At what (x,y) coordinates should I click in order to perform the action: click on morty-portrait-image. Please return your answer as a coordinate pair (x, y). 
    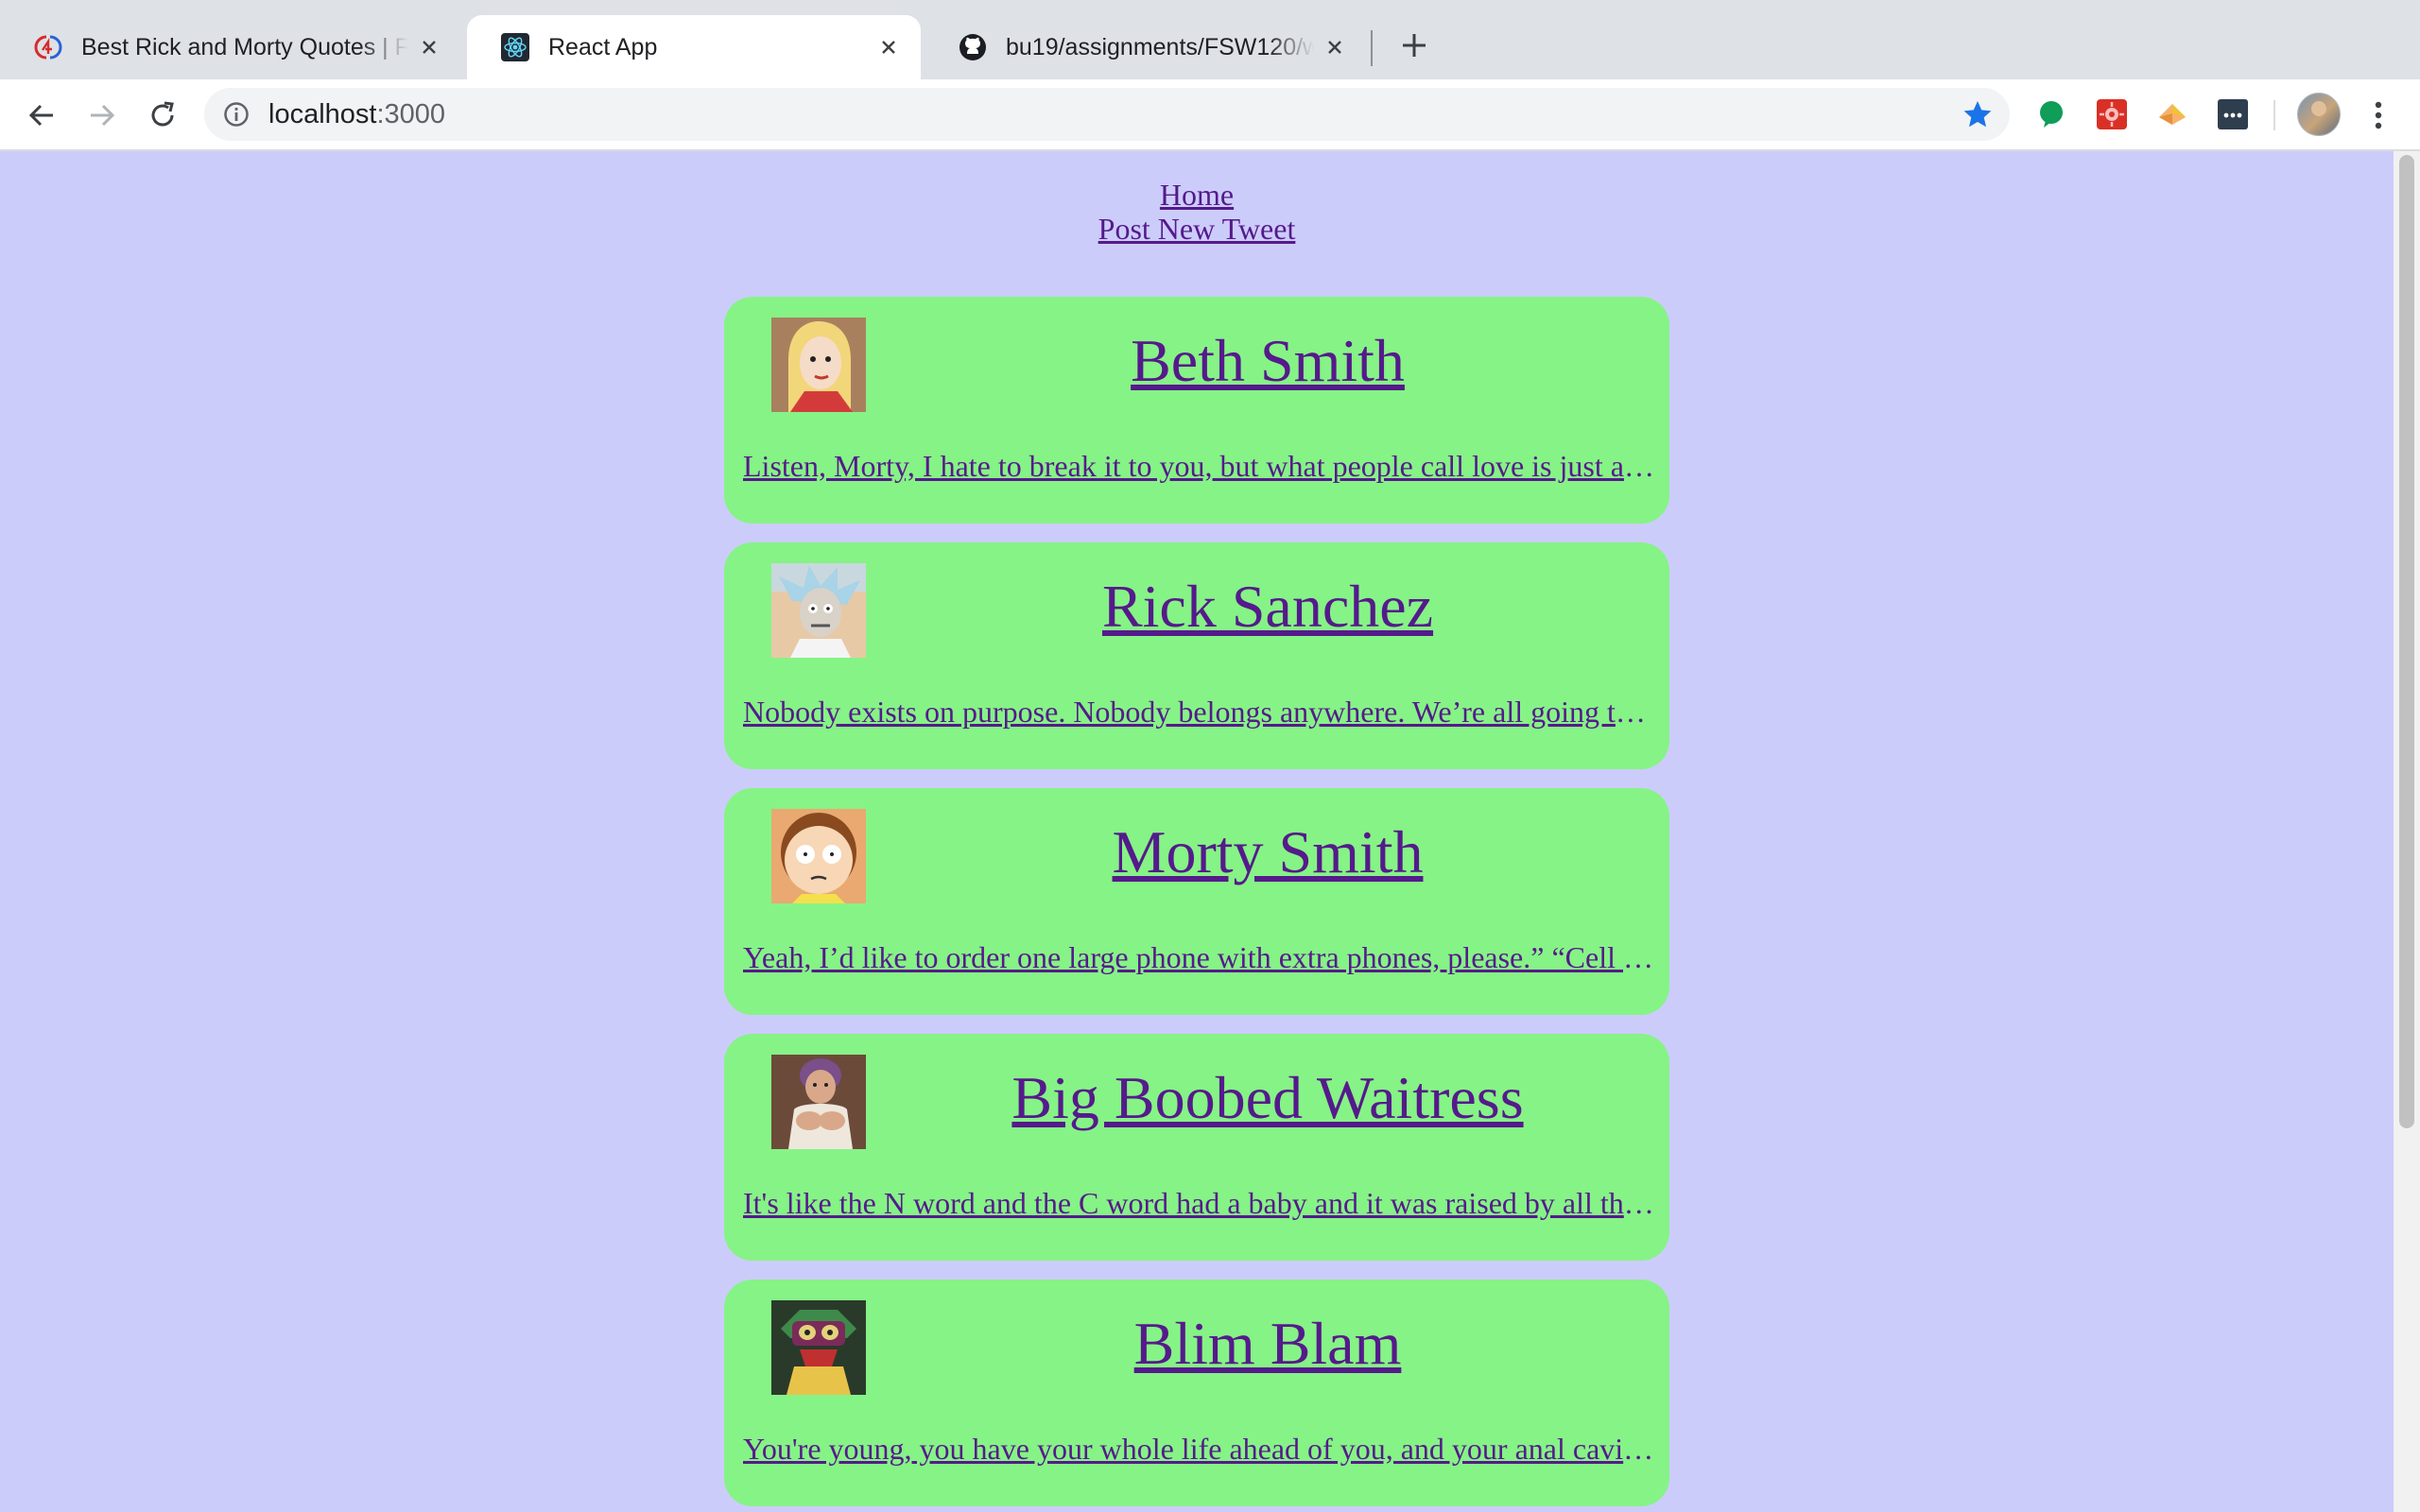
    Looking at the image, I should click on (818, 856).